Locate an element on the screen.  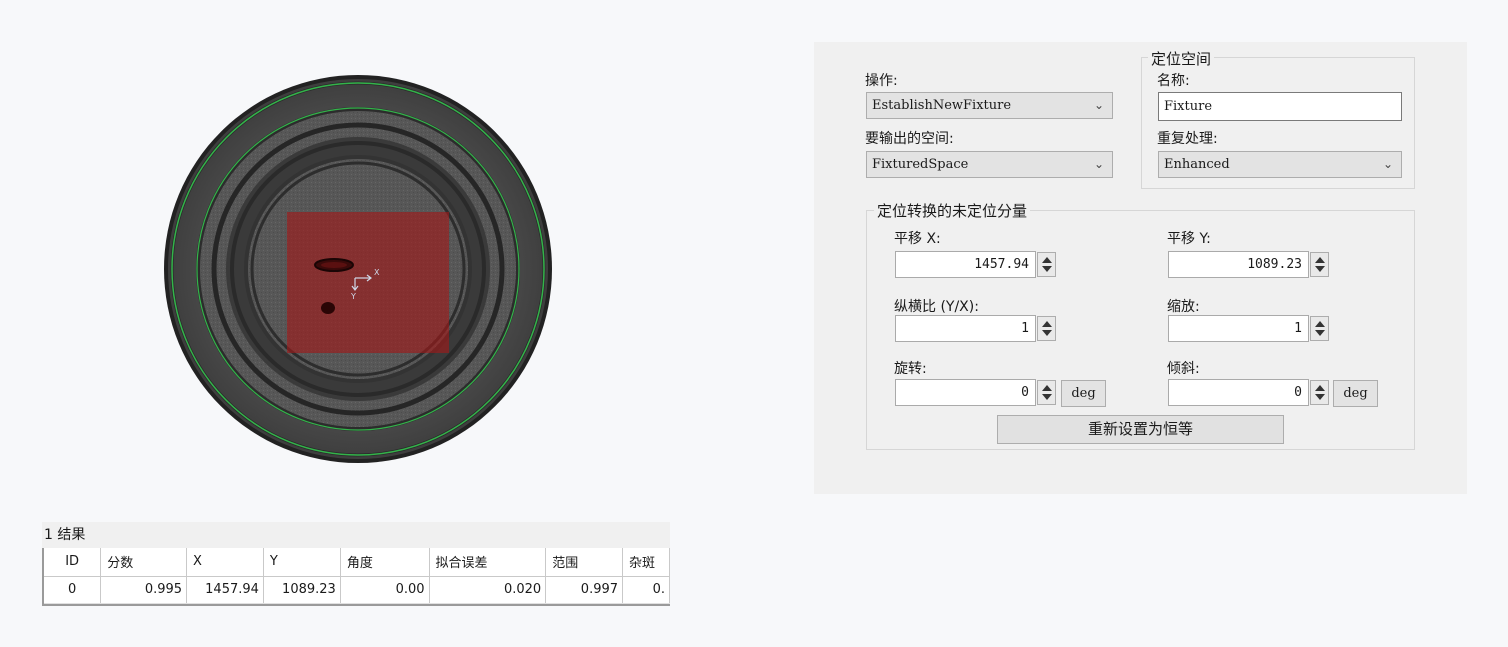
results-title: 1 结果 is located at coordinates (356, 535).